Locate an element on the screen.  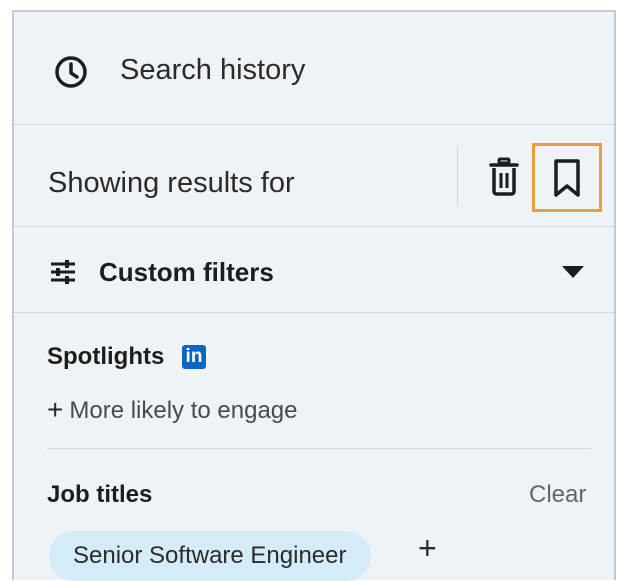
add-job-title-plus-icon: + is located at coordinates (427, 548).